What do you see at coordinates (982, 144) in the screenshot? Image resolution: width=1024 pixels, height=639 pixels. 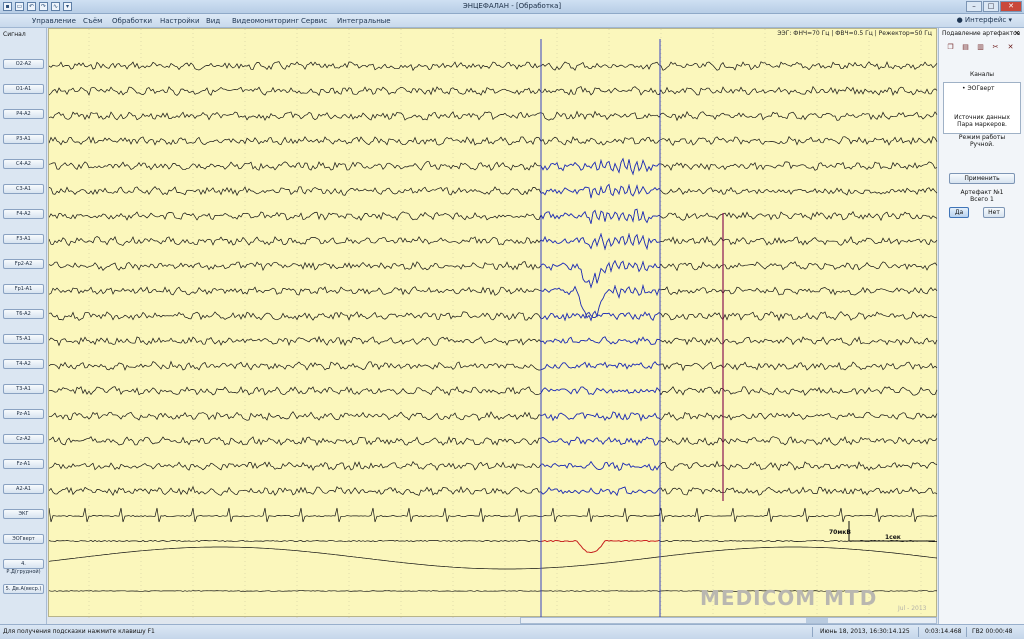 I see `mode-value: Ручной.` at bounding box center [982, 144].